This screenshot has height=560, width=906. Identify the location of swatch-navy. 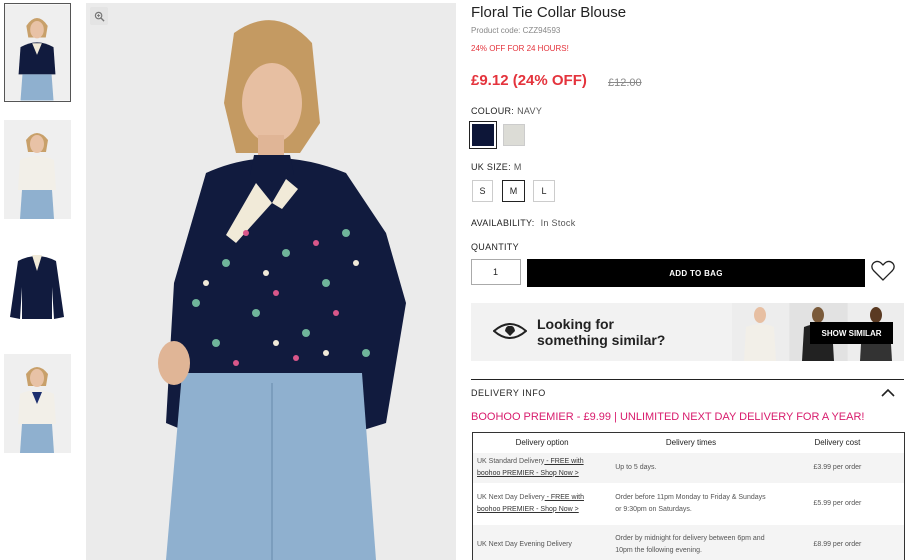
(483, 135).